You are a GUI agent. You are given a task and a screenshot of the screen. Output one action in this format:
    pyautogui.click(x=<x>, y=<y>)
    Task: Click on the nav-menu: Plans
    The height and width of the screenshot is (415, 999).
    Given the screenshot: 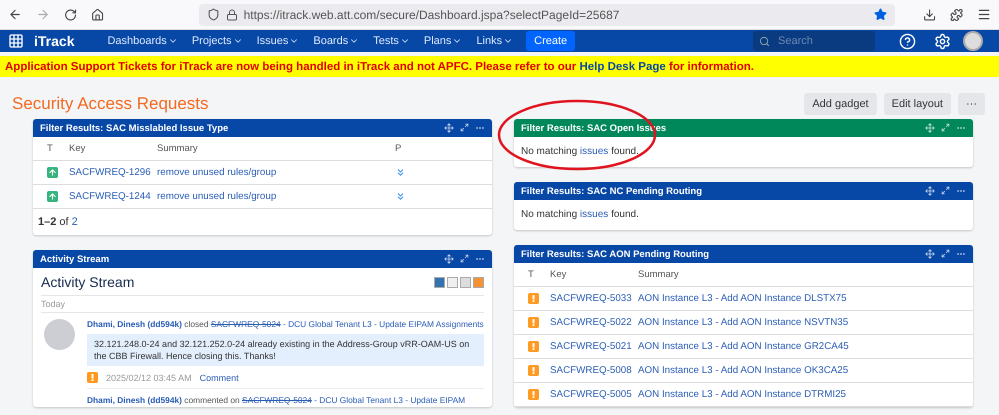 What is the action you would take?
    pyautogui.click(x=443, y=41)
    